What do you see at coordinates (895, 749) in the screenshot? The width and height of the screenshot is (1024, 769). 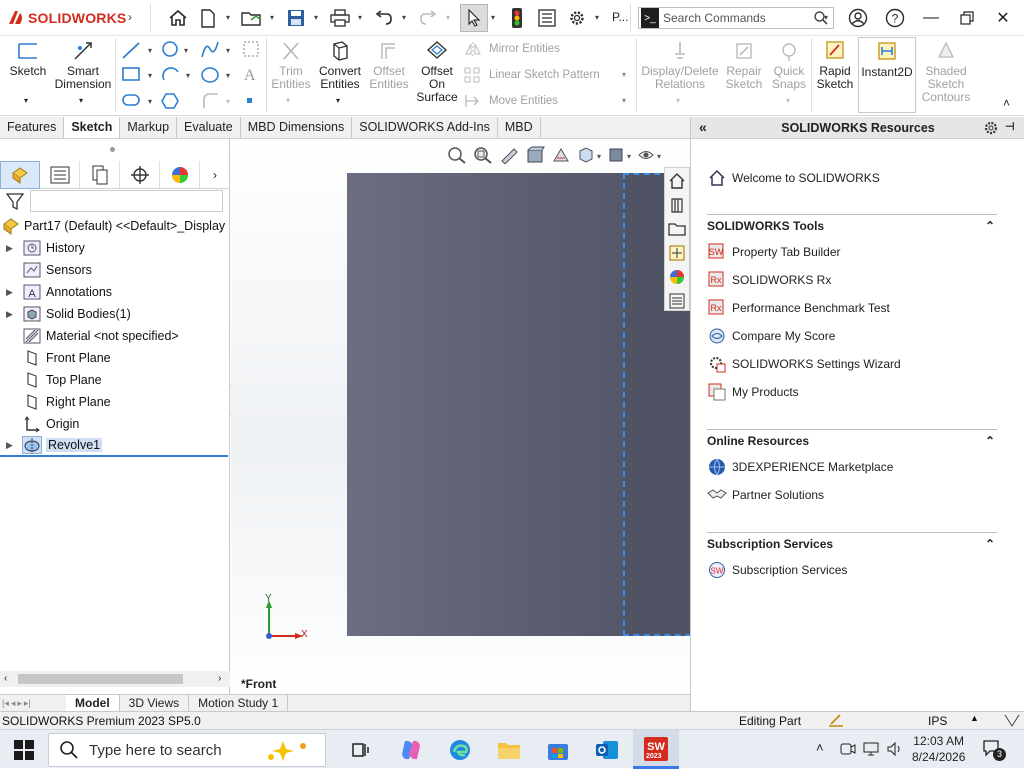 I see `volume-icon` at bounding box center [895, 749].